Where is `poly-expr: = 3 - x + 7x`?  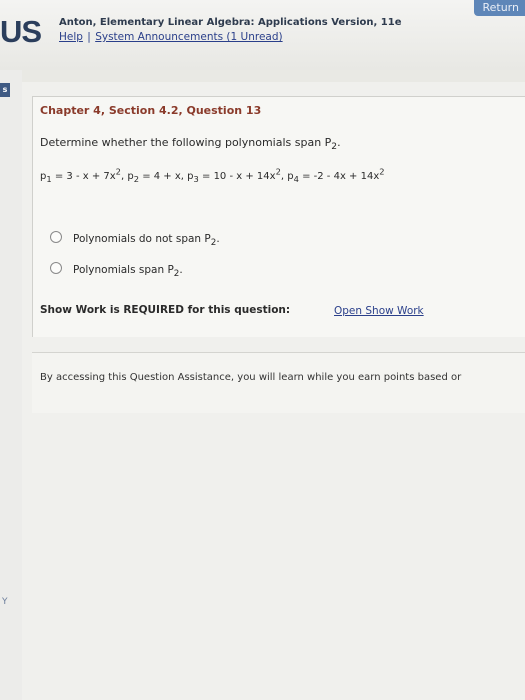
poly-expr: = 3 - x + 7x is located at coordinates (83, 177).